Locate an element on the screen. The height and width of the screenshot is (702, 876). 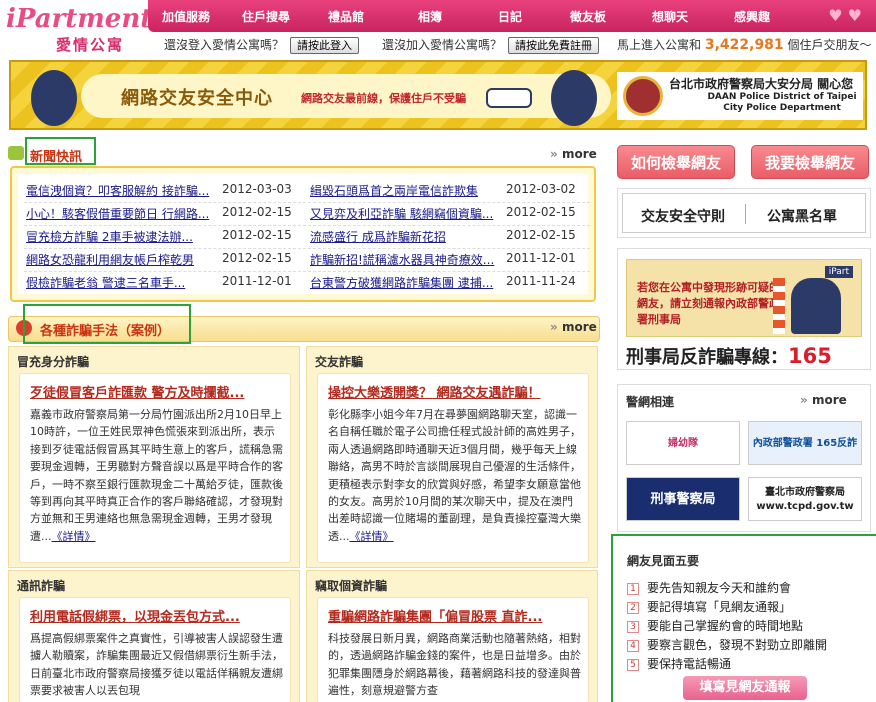
member-count: 3,422,981 is located at coordinates (744, 45).